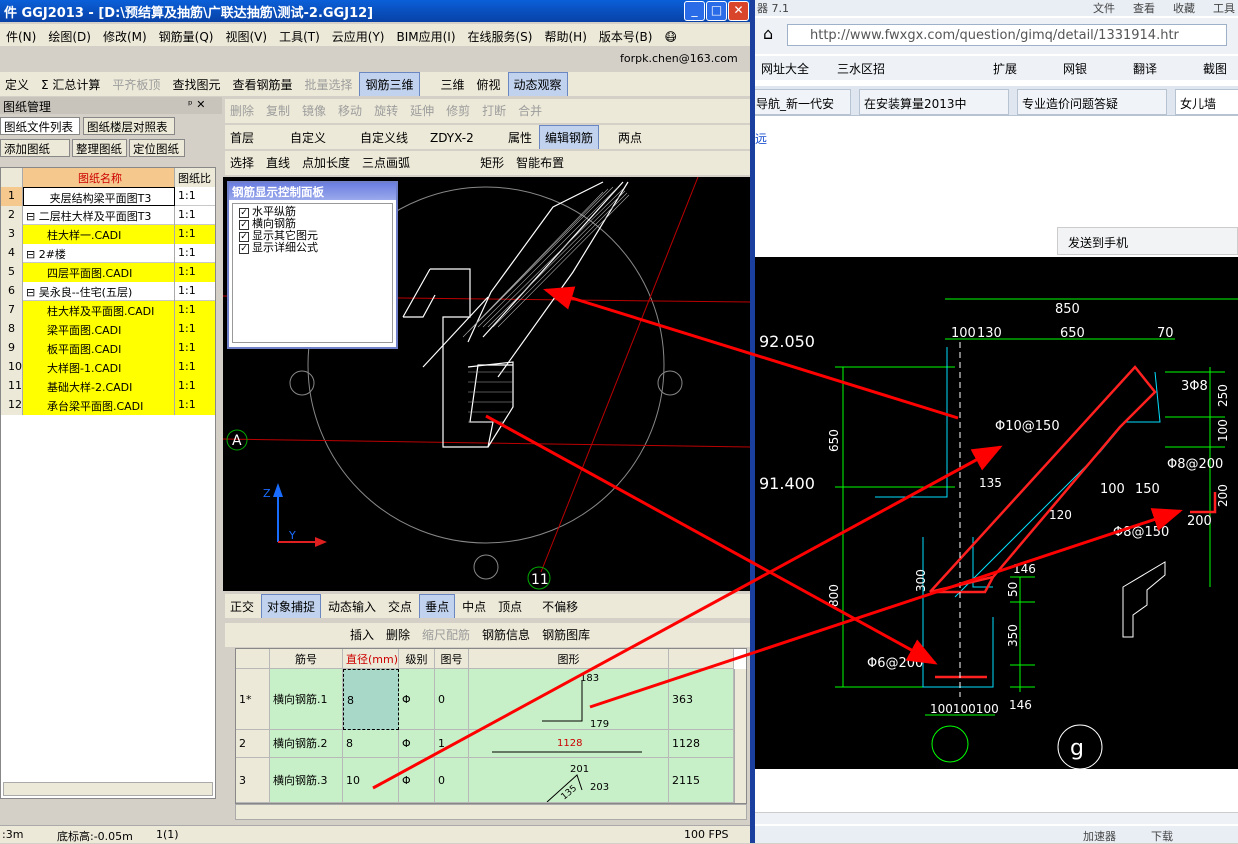 This screenshot has width=1238, height=844. I want to click on smart-layout-button: 智能布置, so click(540, 162).